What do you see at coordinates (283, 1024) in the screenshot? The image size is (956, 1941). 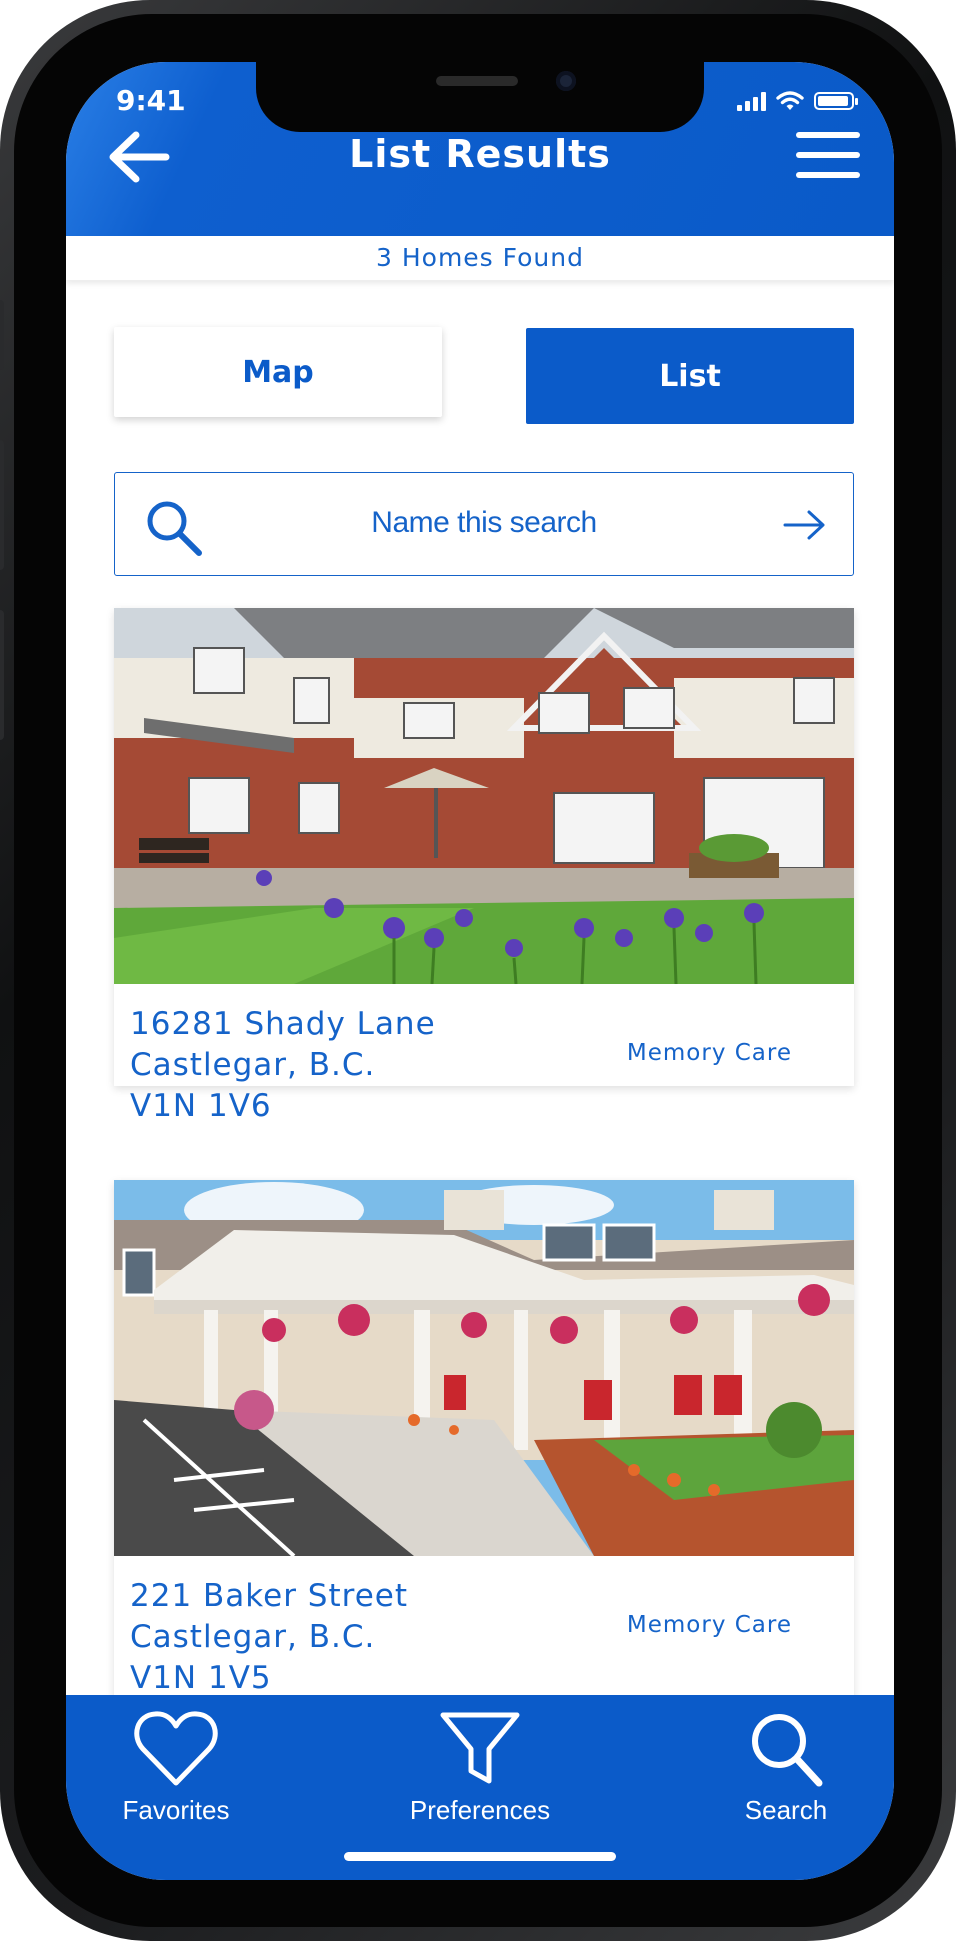 I see `address-line: 16281 Shady Lane` at bounding box center [283, 1024].